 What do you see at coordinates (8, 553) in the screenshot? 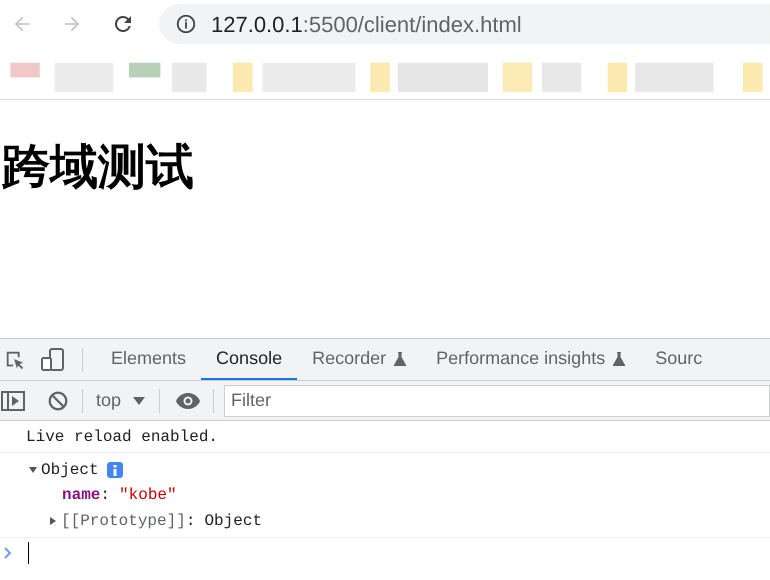
I see `prompt-chevron-icon` at bounding box center [8, 553].